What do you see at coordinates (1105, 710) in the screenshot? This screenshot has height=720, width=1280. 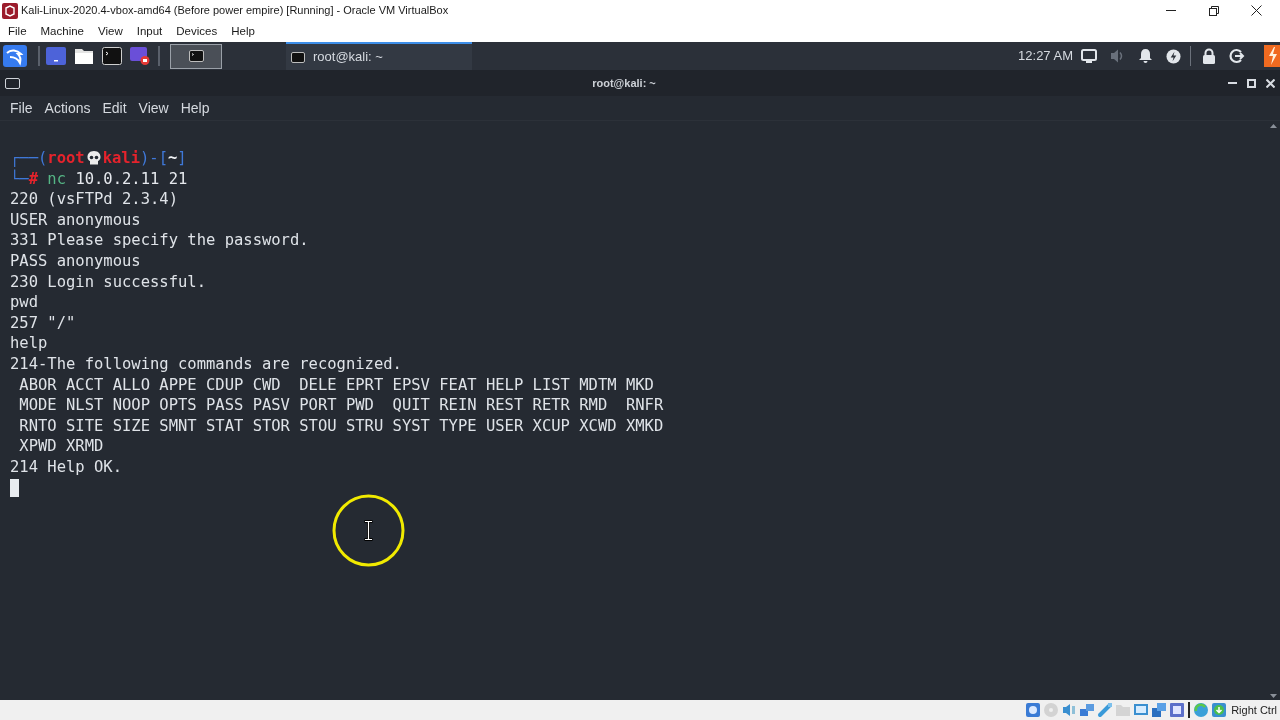 I see `usb-icon` at bounding box center [1105, 710].